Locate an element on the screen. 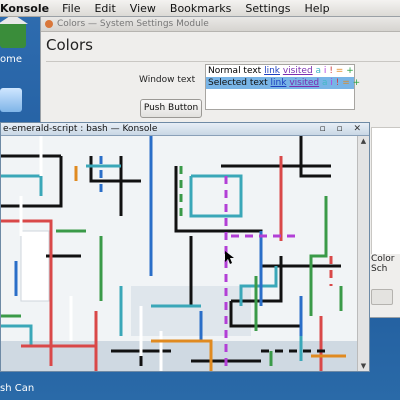  settings-list-box is located at coordinates (385, 193).